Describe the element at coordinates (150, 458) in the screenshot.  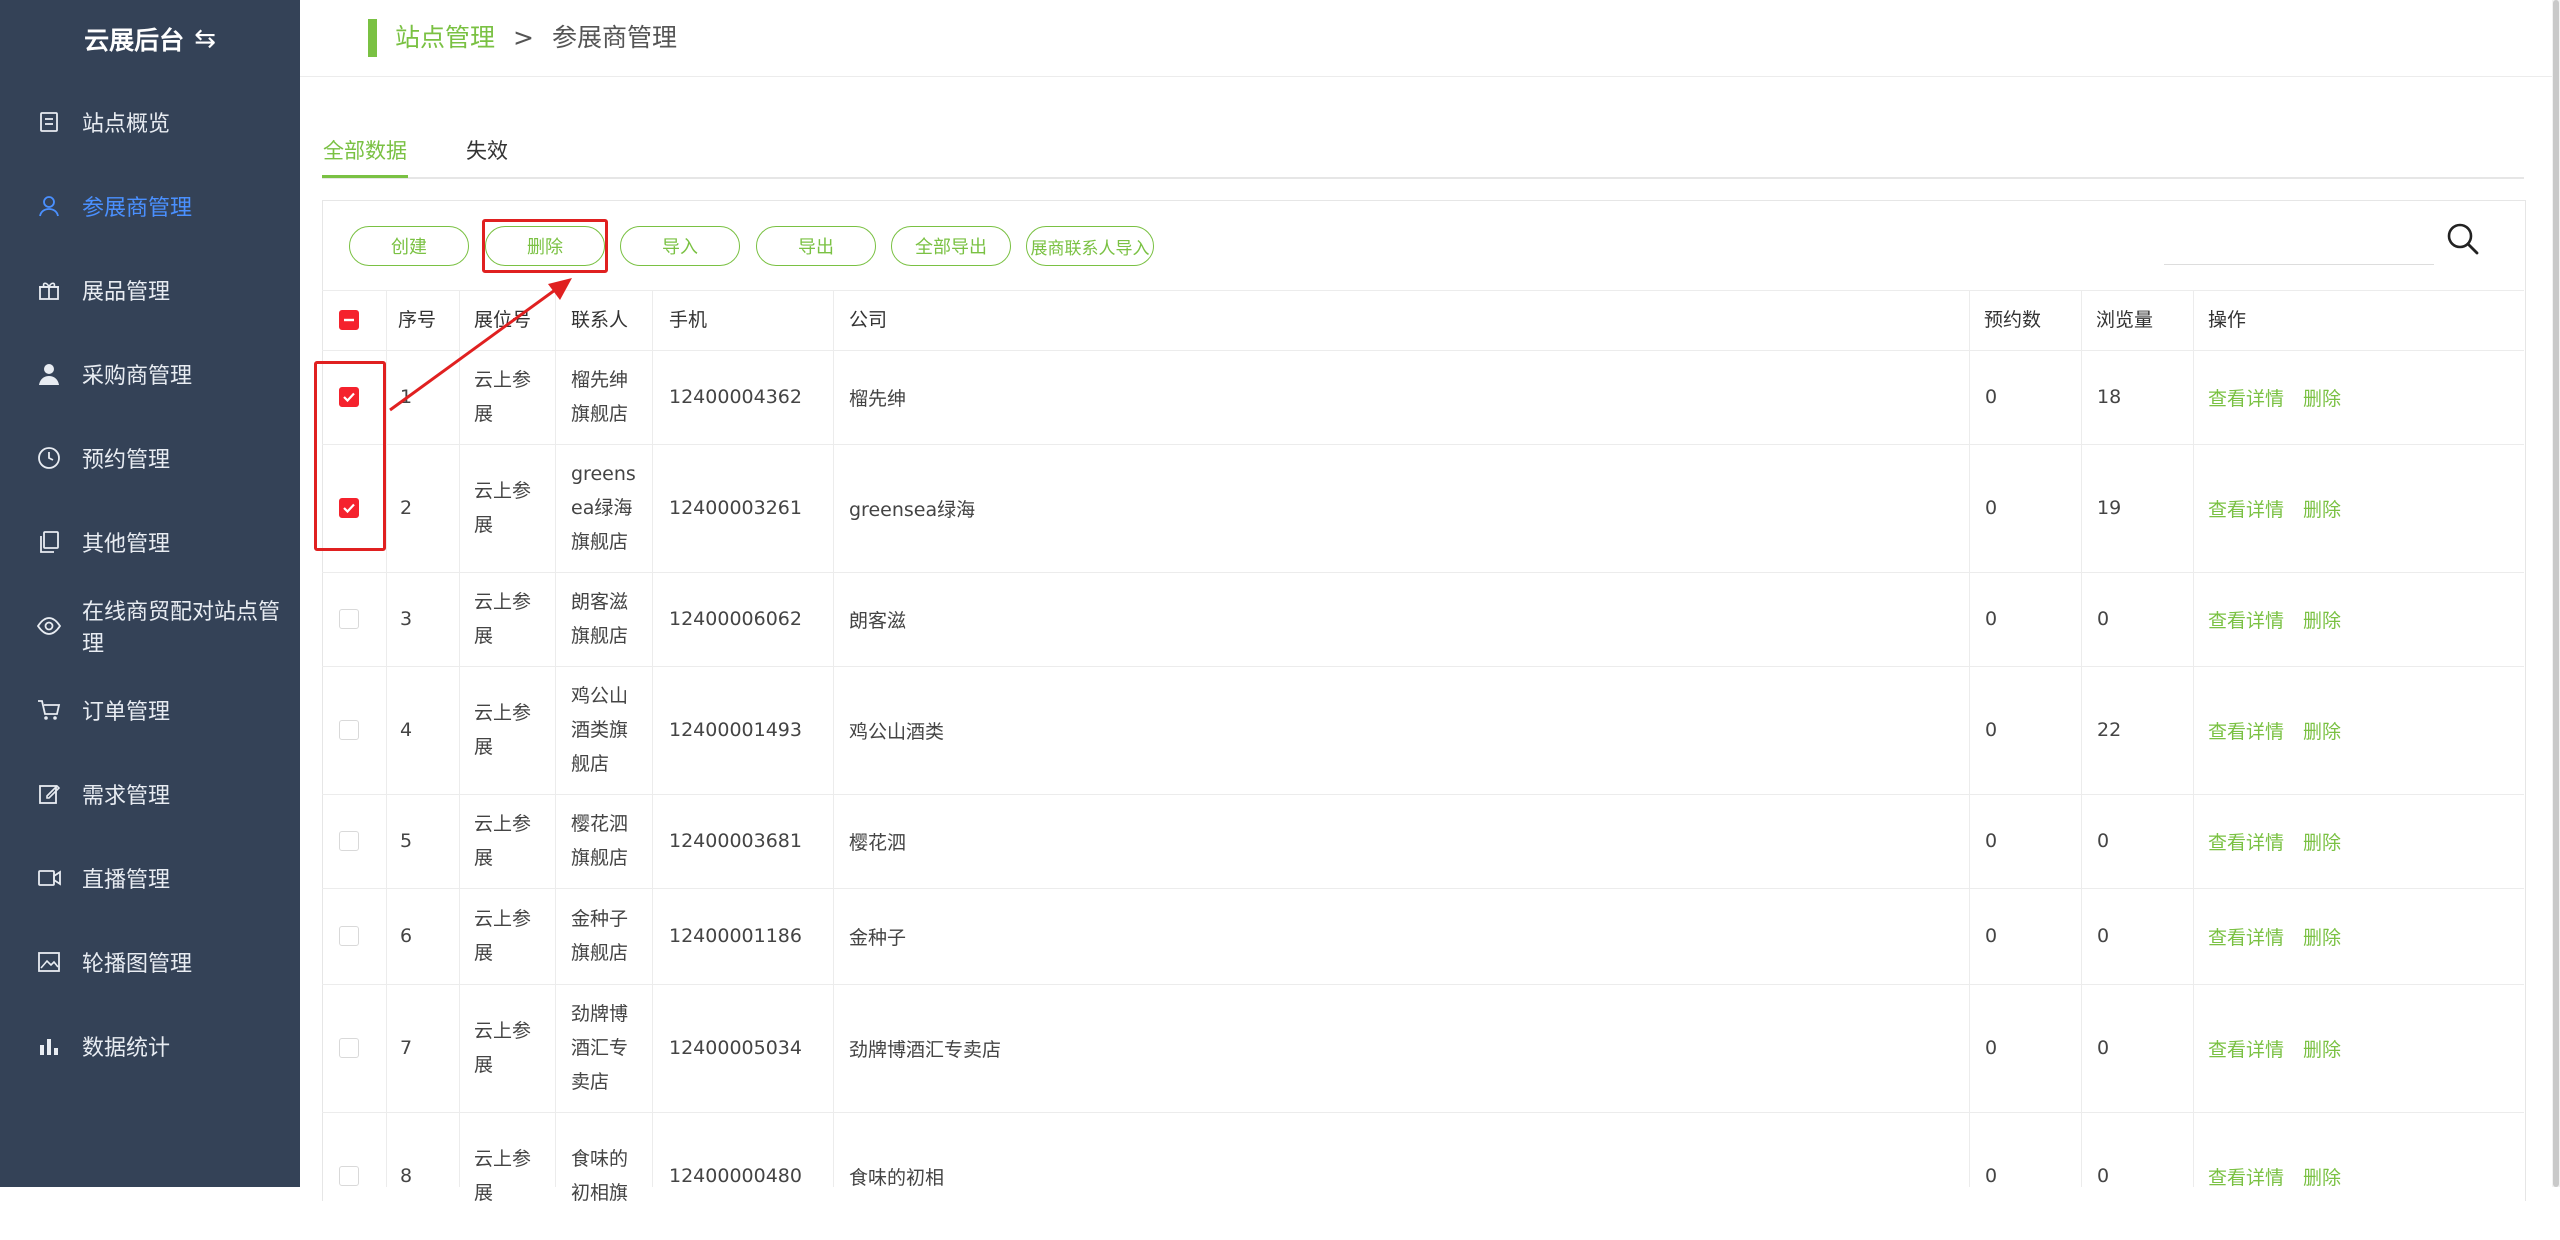
I see `sidebar-item-4: 预约管理` at that location.